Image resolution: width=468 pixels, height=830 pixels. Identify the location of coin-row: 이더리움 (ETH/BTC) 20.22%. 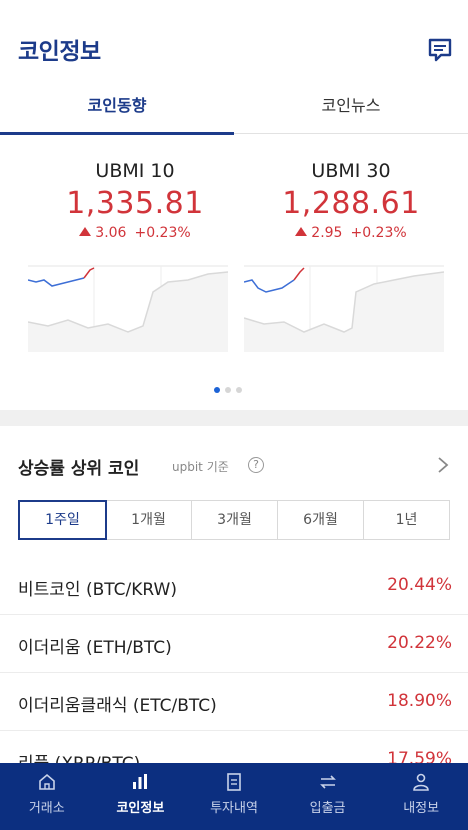
(234, 644).